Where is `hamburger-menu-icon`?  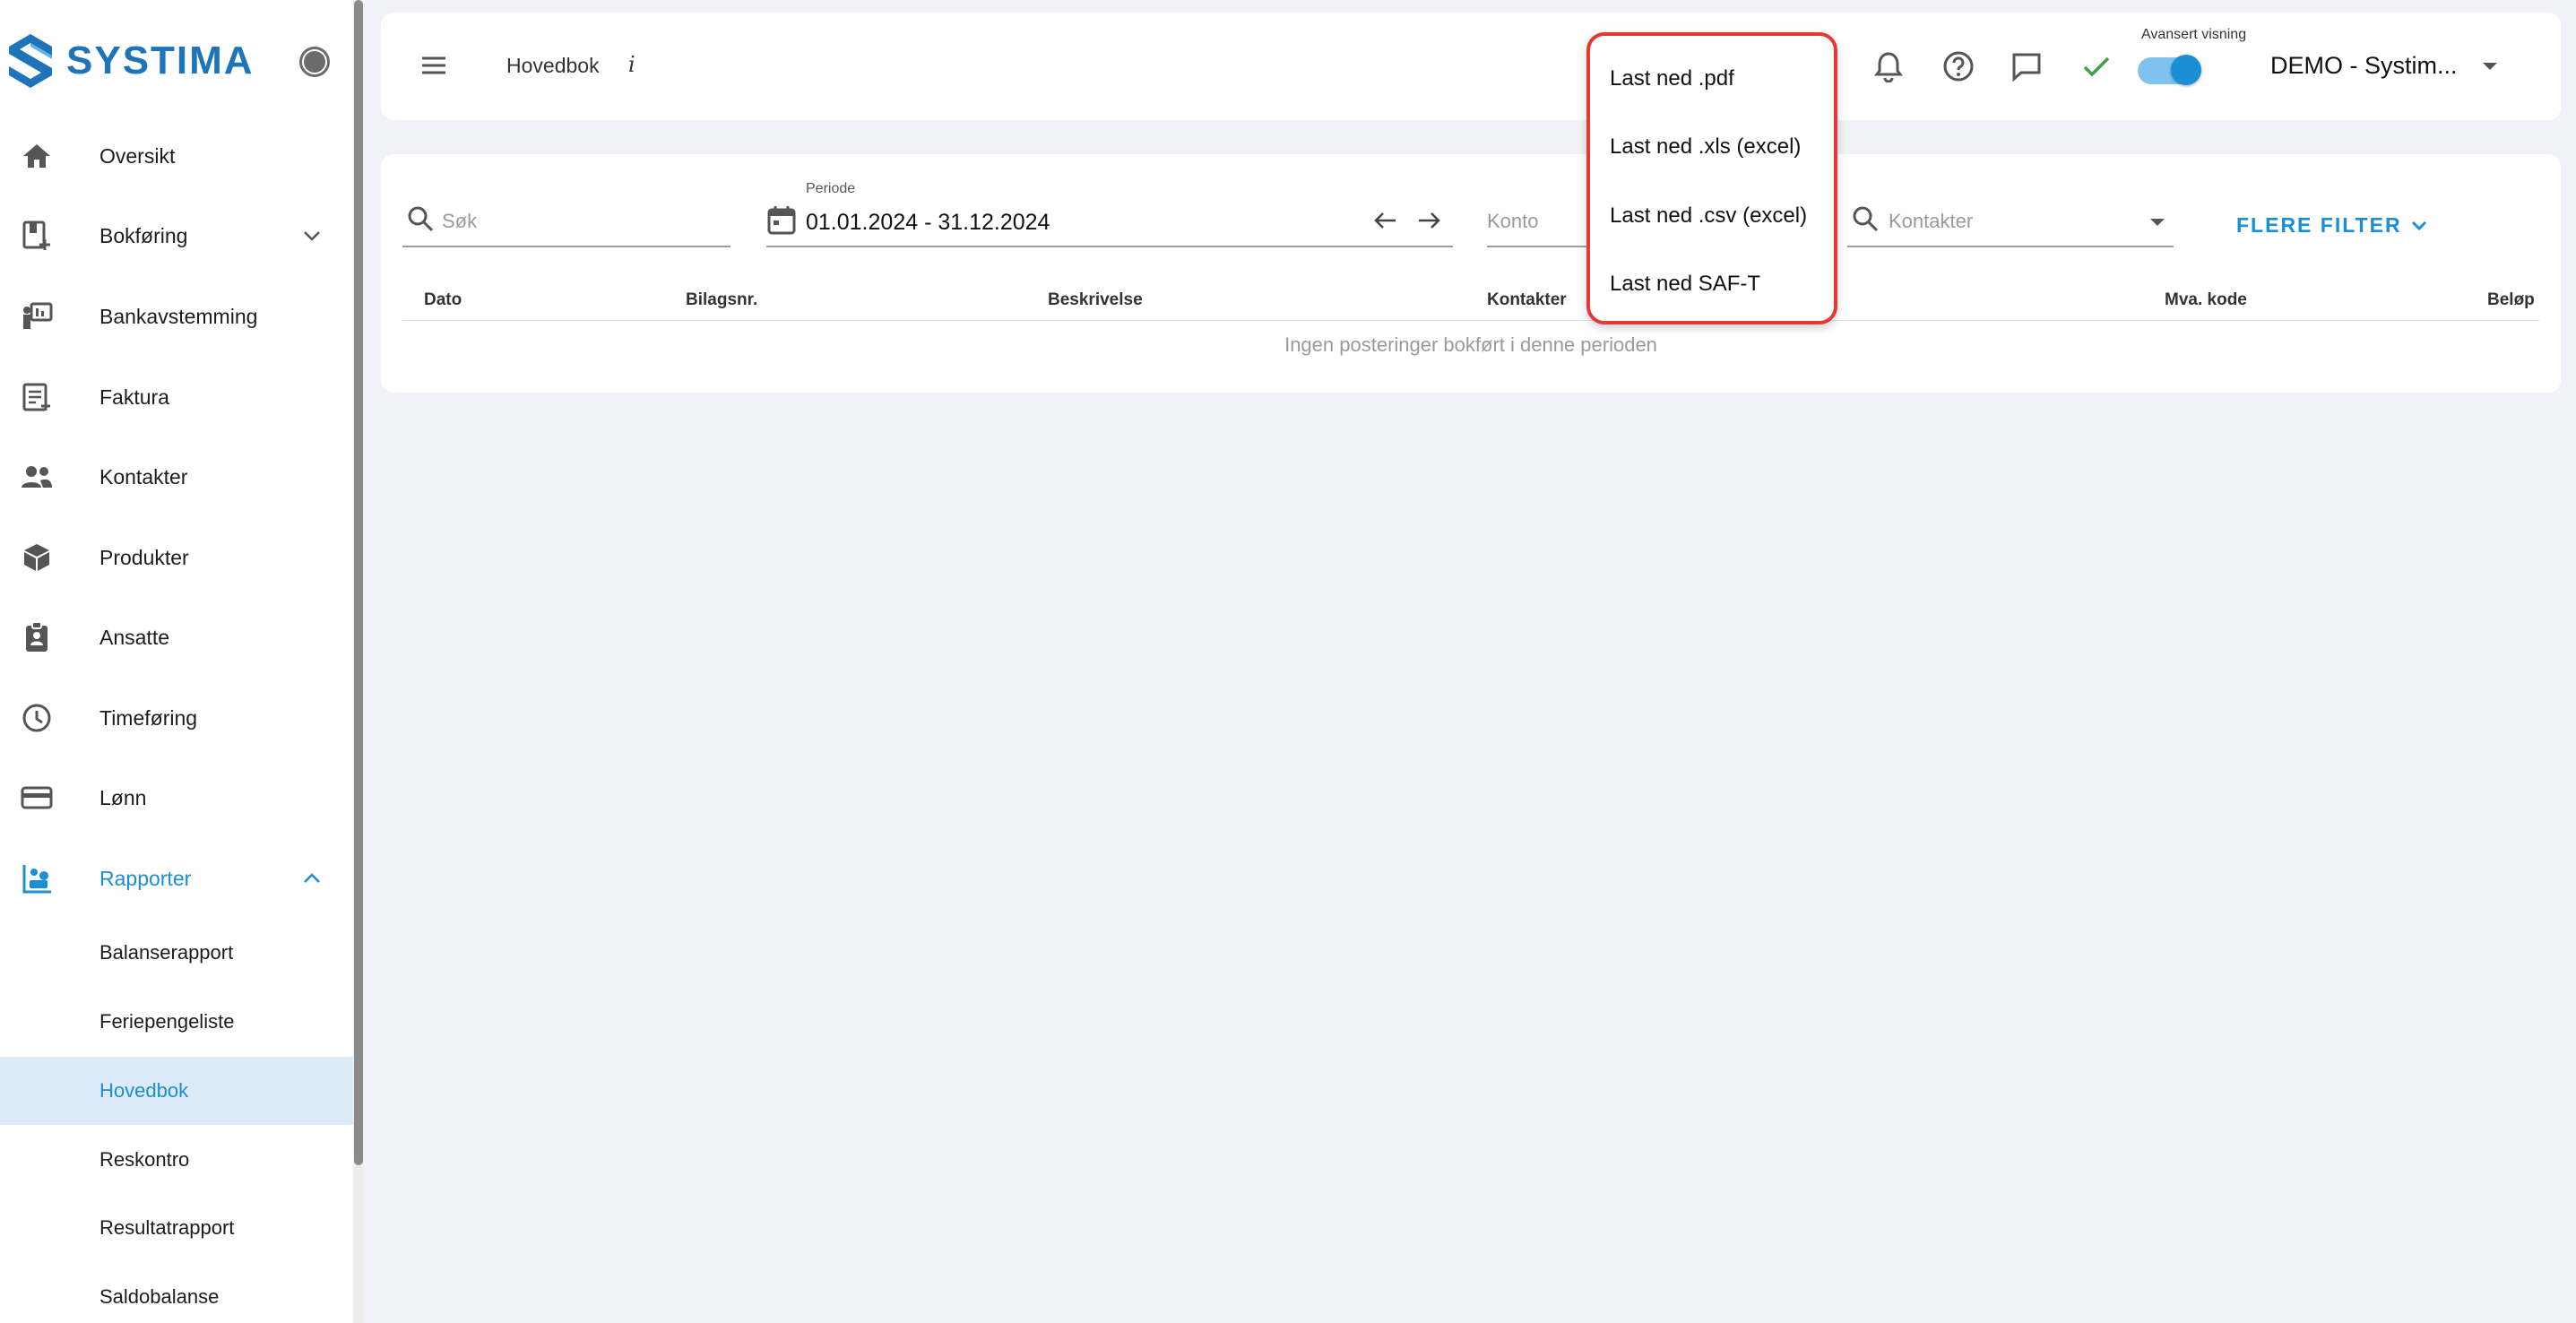 hamburger-menu-icon is located at coordinates (434, 65).